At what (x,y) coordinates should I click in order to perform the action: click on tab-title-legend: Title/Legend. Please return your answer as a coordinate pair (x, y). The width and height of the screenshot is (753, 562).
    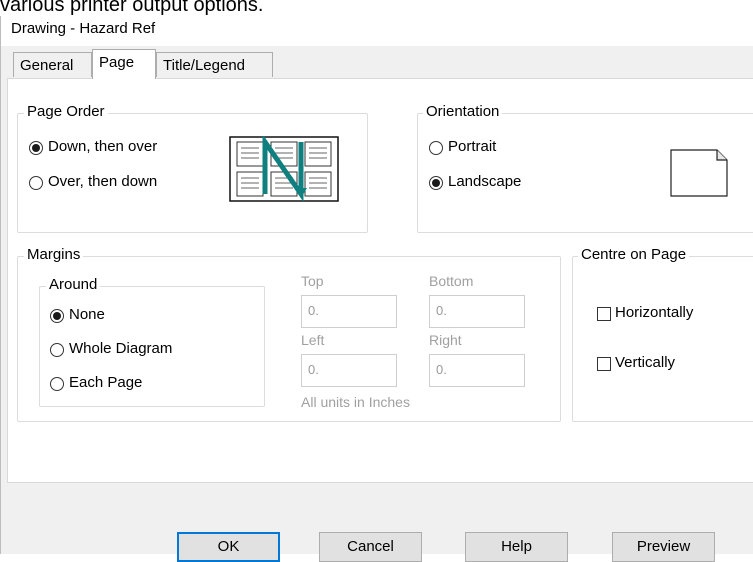
    Looking at the image, I should click on (214, 64).